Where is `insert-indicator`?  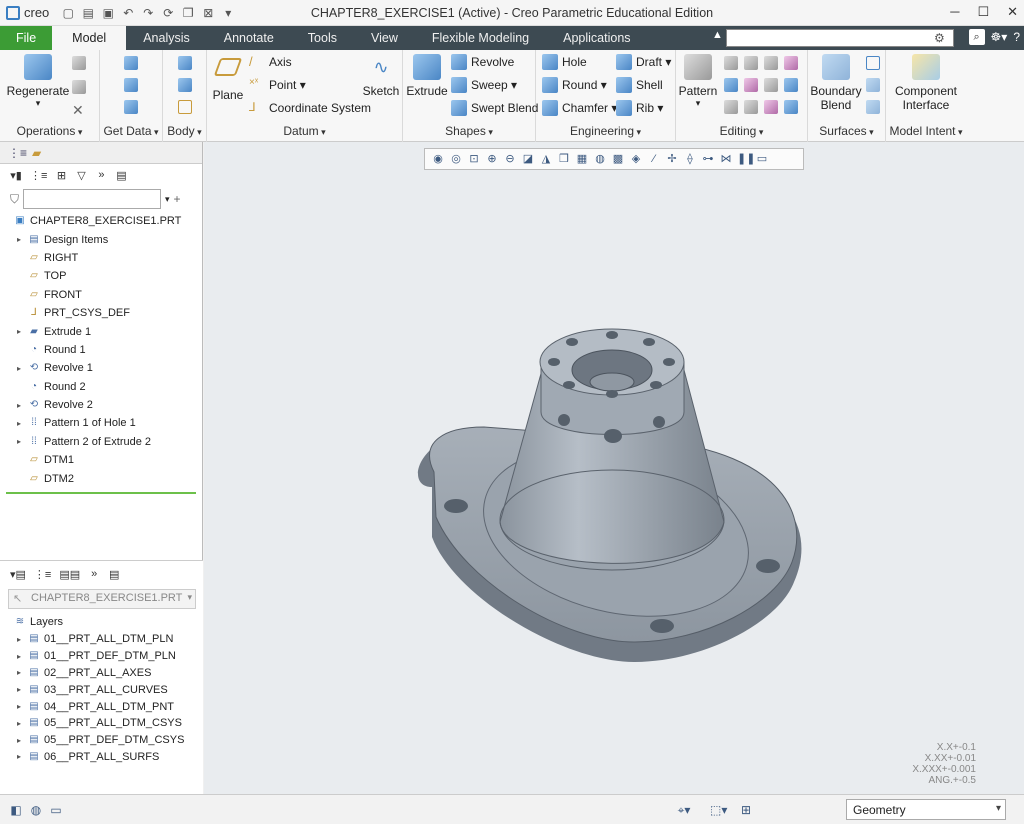 insert-indicator is located at coordinates (101, 492).